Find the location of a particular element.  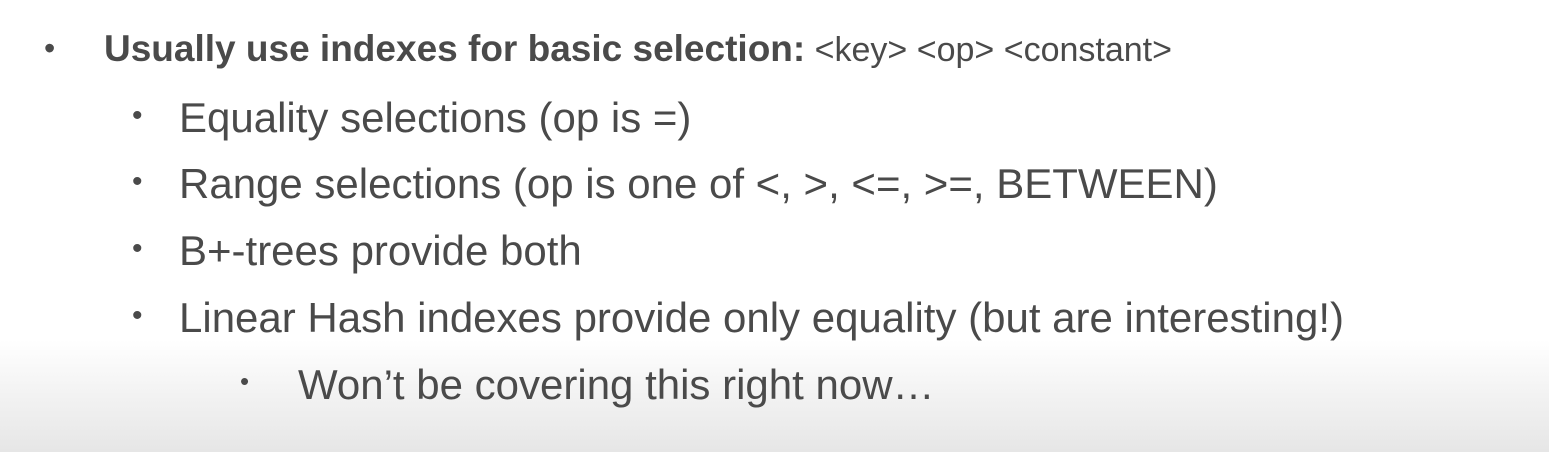

sub-bullet-text: Equality selections (op is =) is located at coordinates (435, 117).